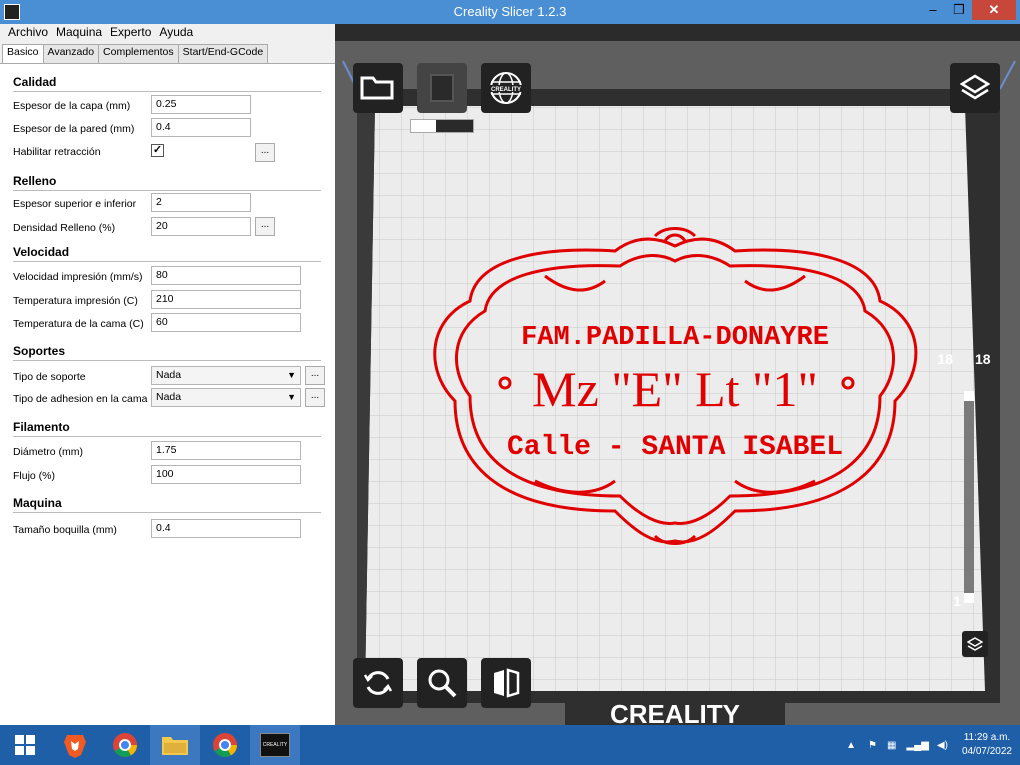 The width and height of the screenshot is (1020, 765). What do you see at coordinates (226, 322) in the screenshot?
I see `bed-temp-input: 60` at bounding box center [226, 322].